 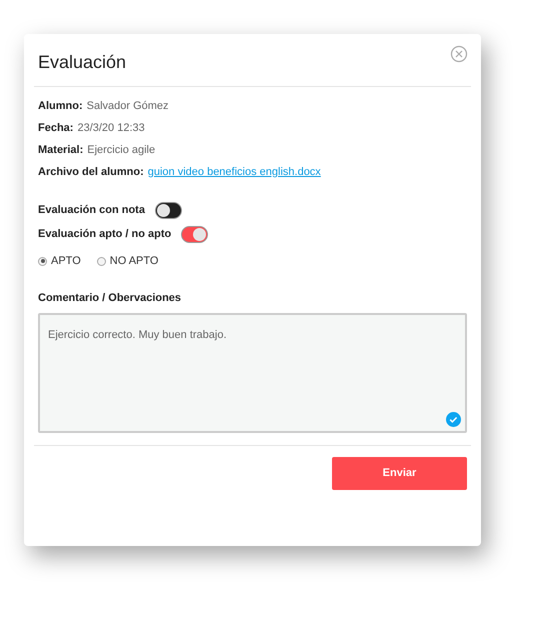 I want to click on field-value: Salvador Gómez, so click(x=127, y=106).